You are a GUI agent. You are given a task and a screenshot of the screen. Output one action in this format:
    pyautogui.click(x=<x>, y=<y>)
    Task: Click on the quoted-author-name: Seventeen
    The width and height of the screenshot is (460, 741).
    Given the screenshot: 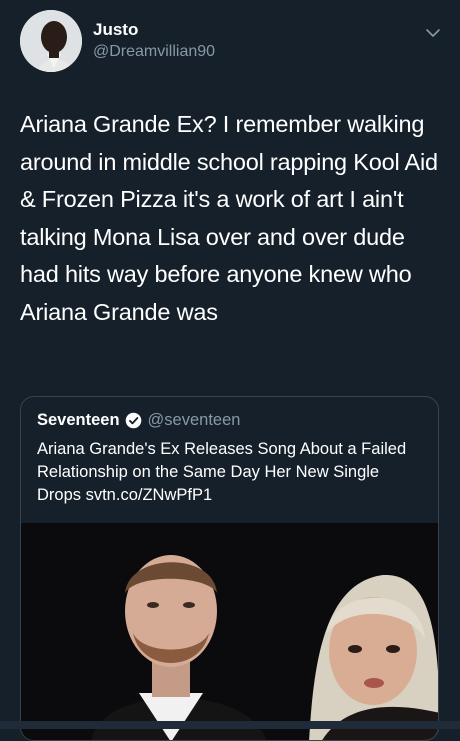 What is the action you would take?
    pyautogui.click(x=78, y=419)
    